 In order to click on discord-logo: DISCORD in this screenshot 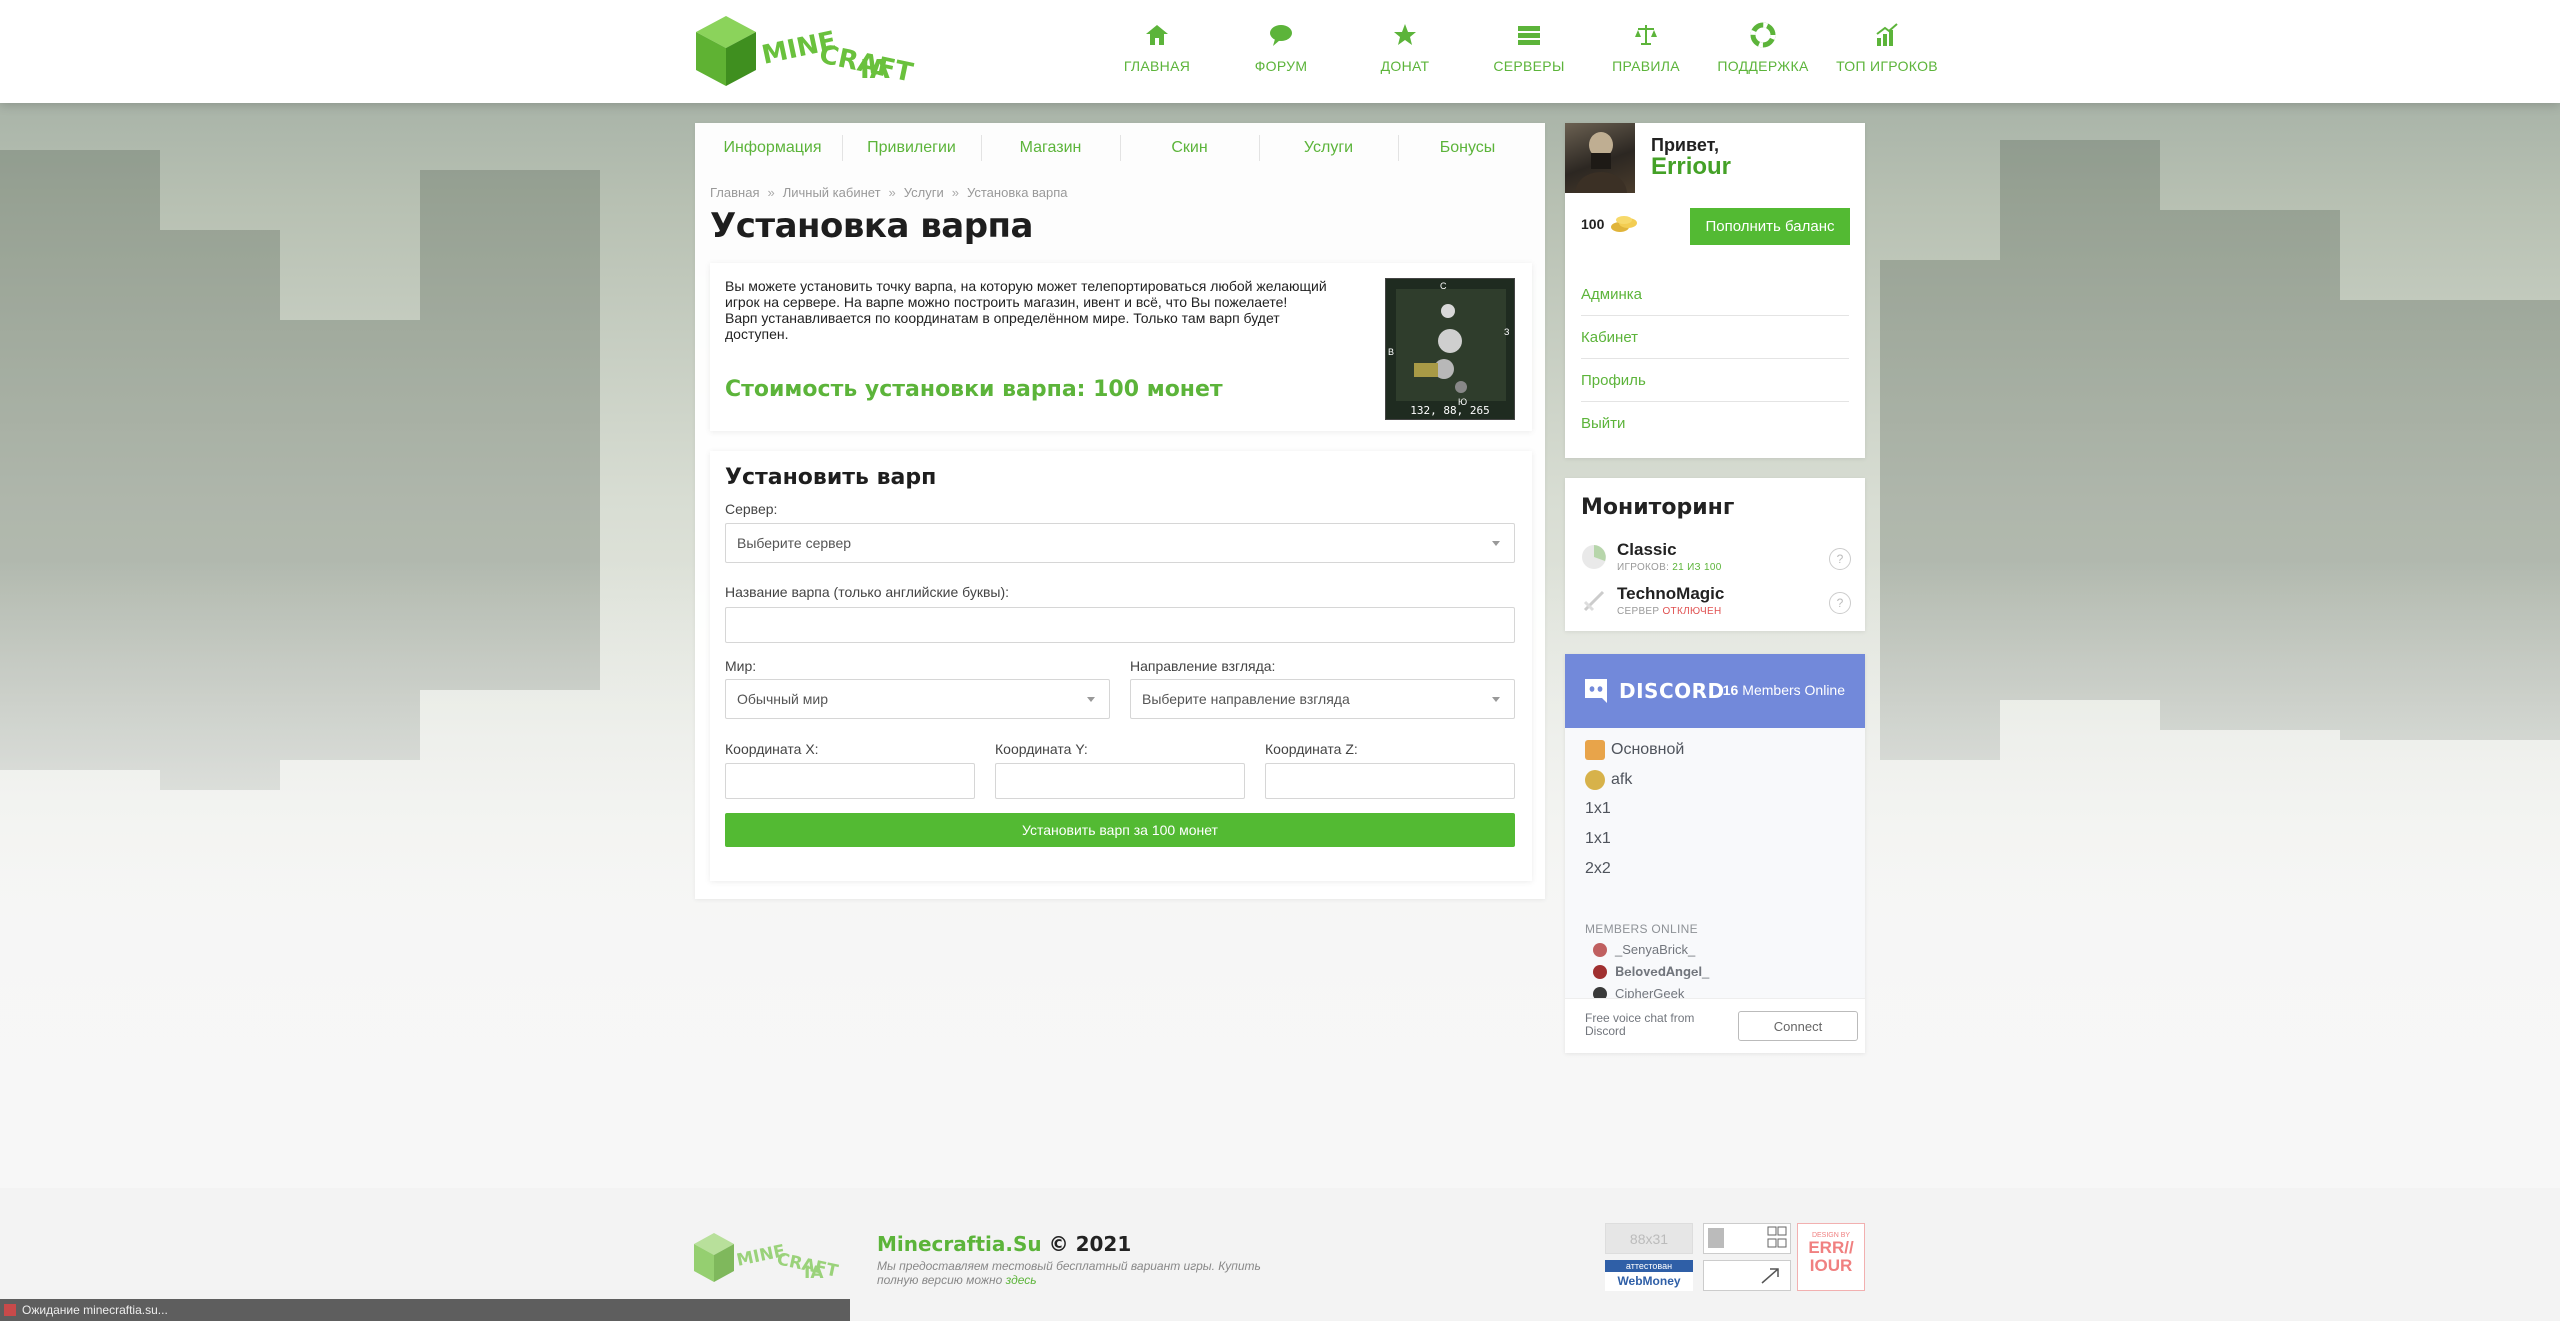, I will do `click(1653, 691)`.